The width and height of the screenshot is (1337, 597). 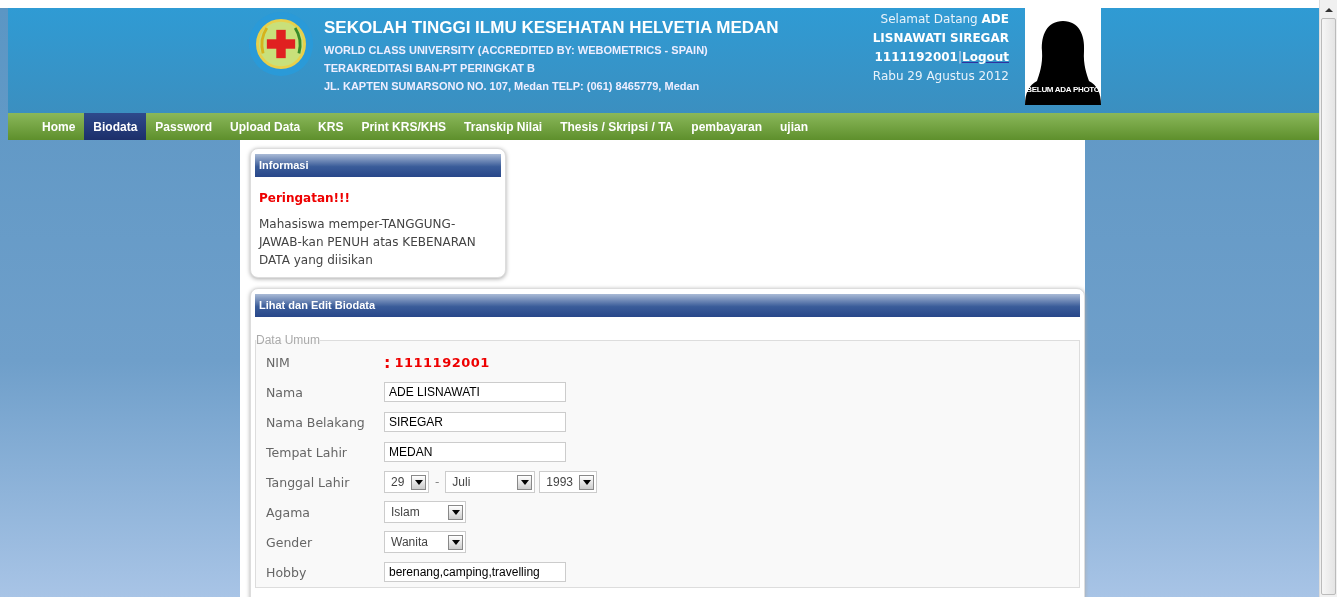 I want to click on input-field: MEDAN, so click(x=475, y=452).